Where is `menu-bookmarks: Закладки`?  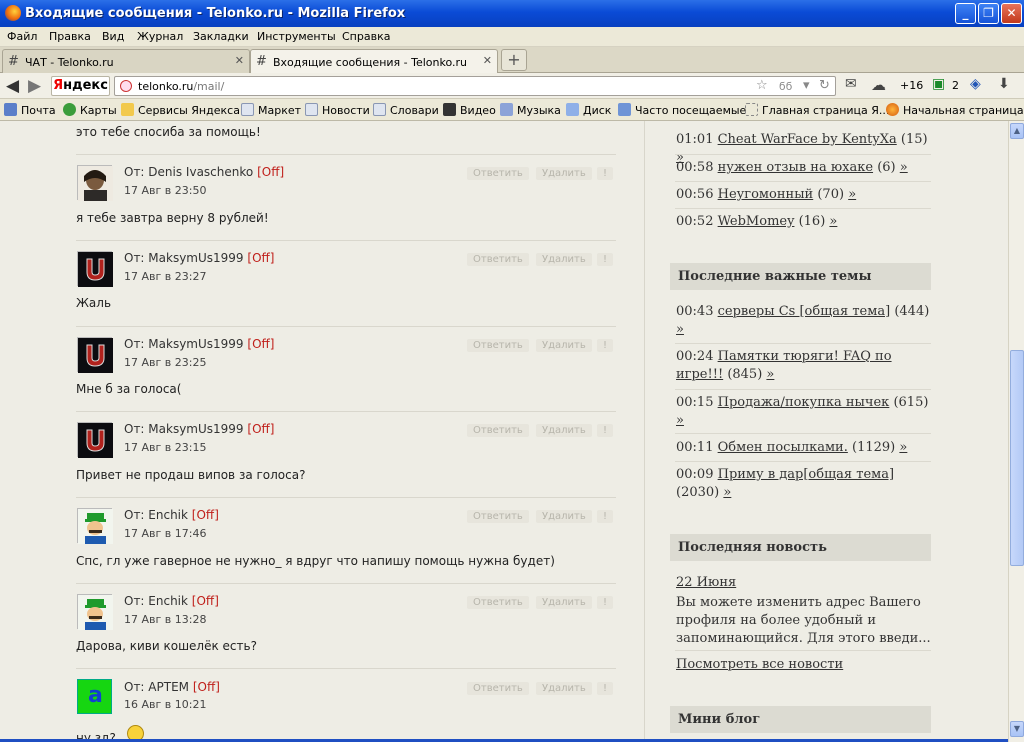
menu-bookmarks: Закладки is located at coordinates (221, 36).